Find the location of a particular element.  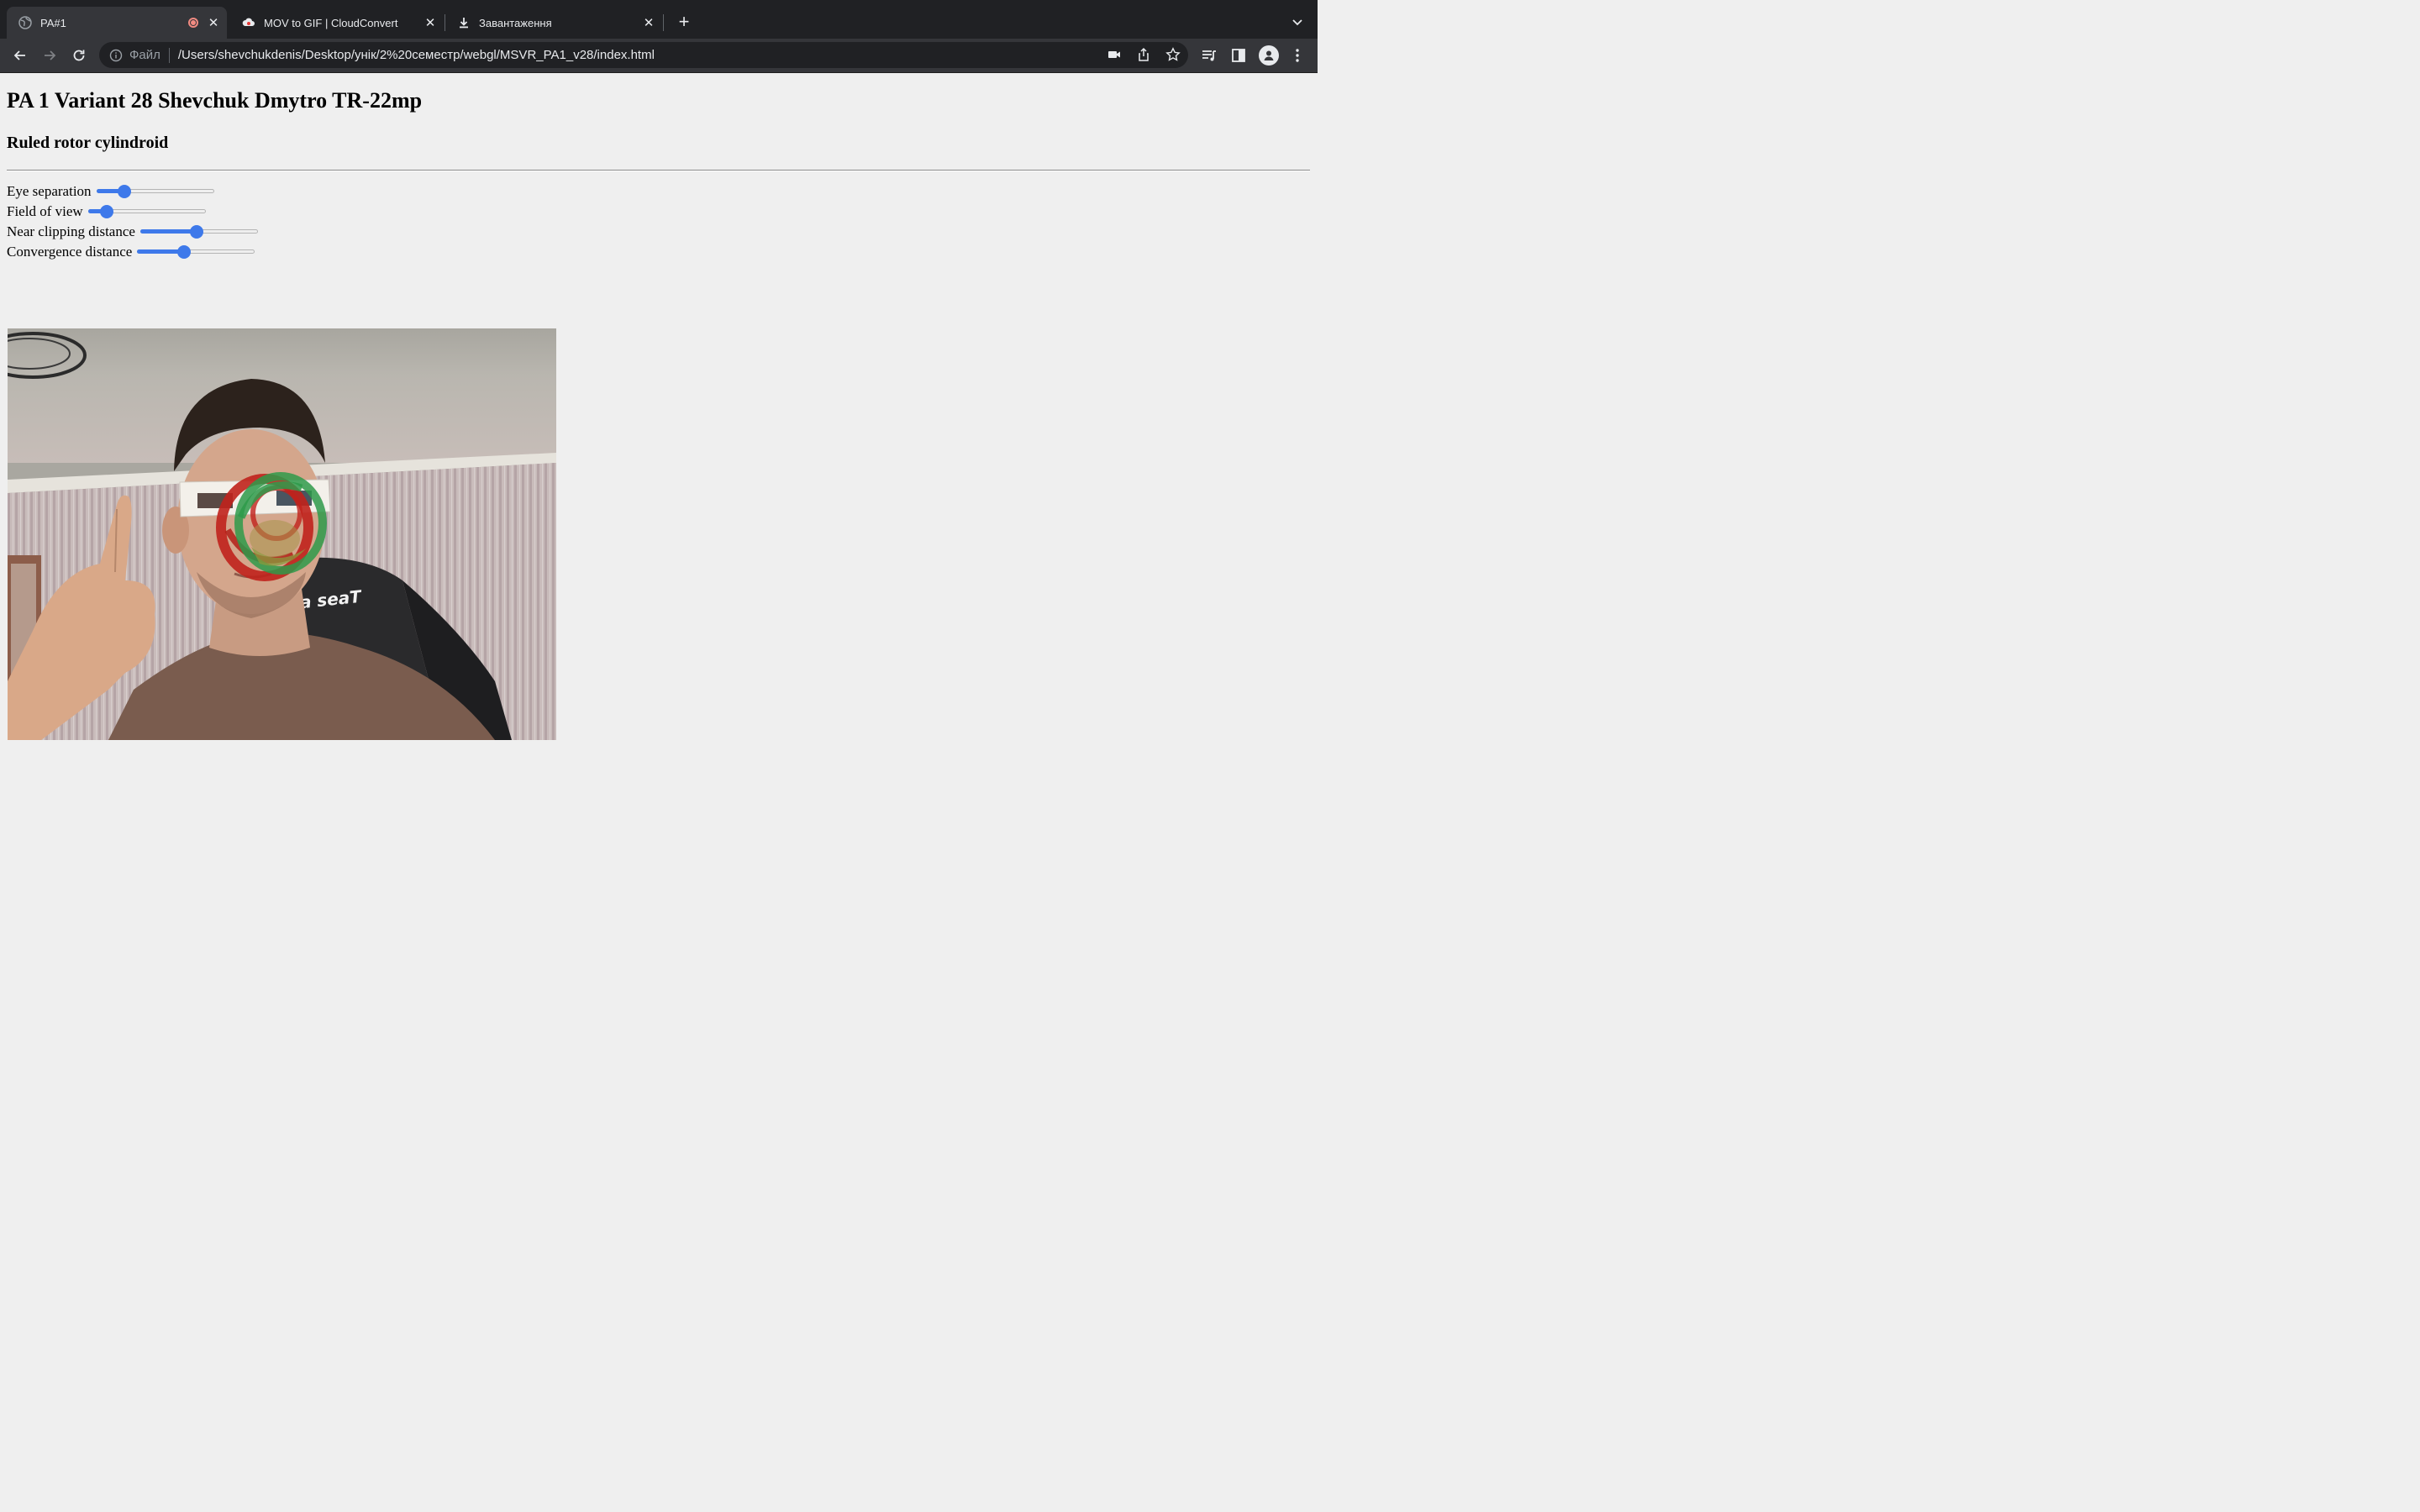

info-icon is located at coordinates (116, 55).